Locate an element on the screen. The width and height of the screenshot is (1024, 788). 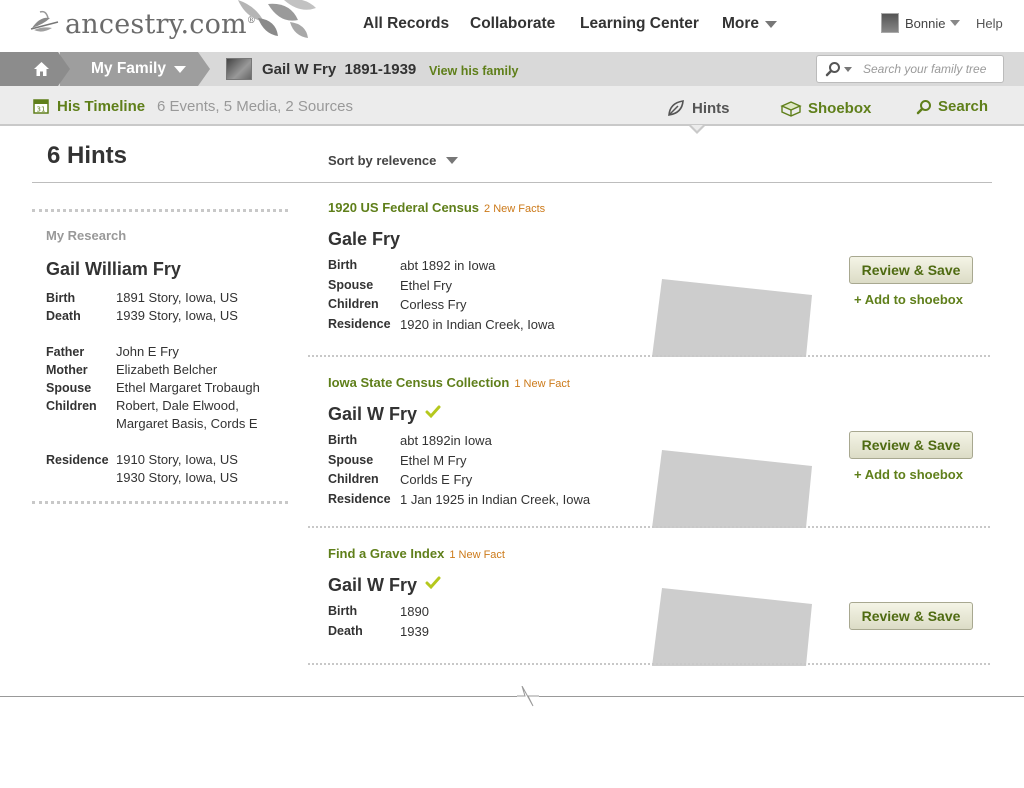
nav-more-label: More is located at coordinates (741, 23).